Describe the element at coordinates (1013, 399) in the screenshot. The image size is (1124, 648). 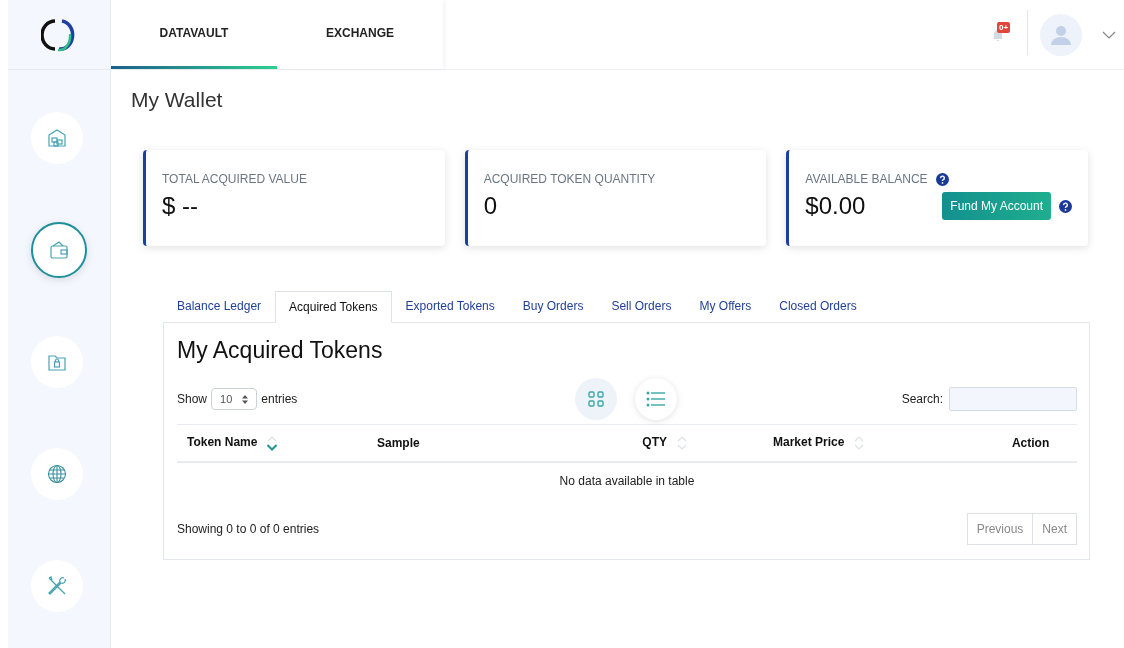
I see `search-field` at that location.